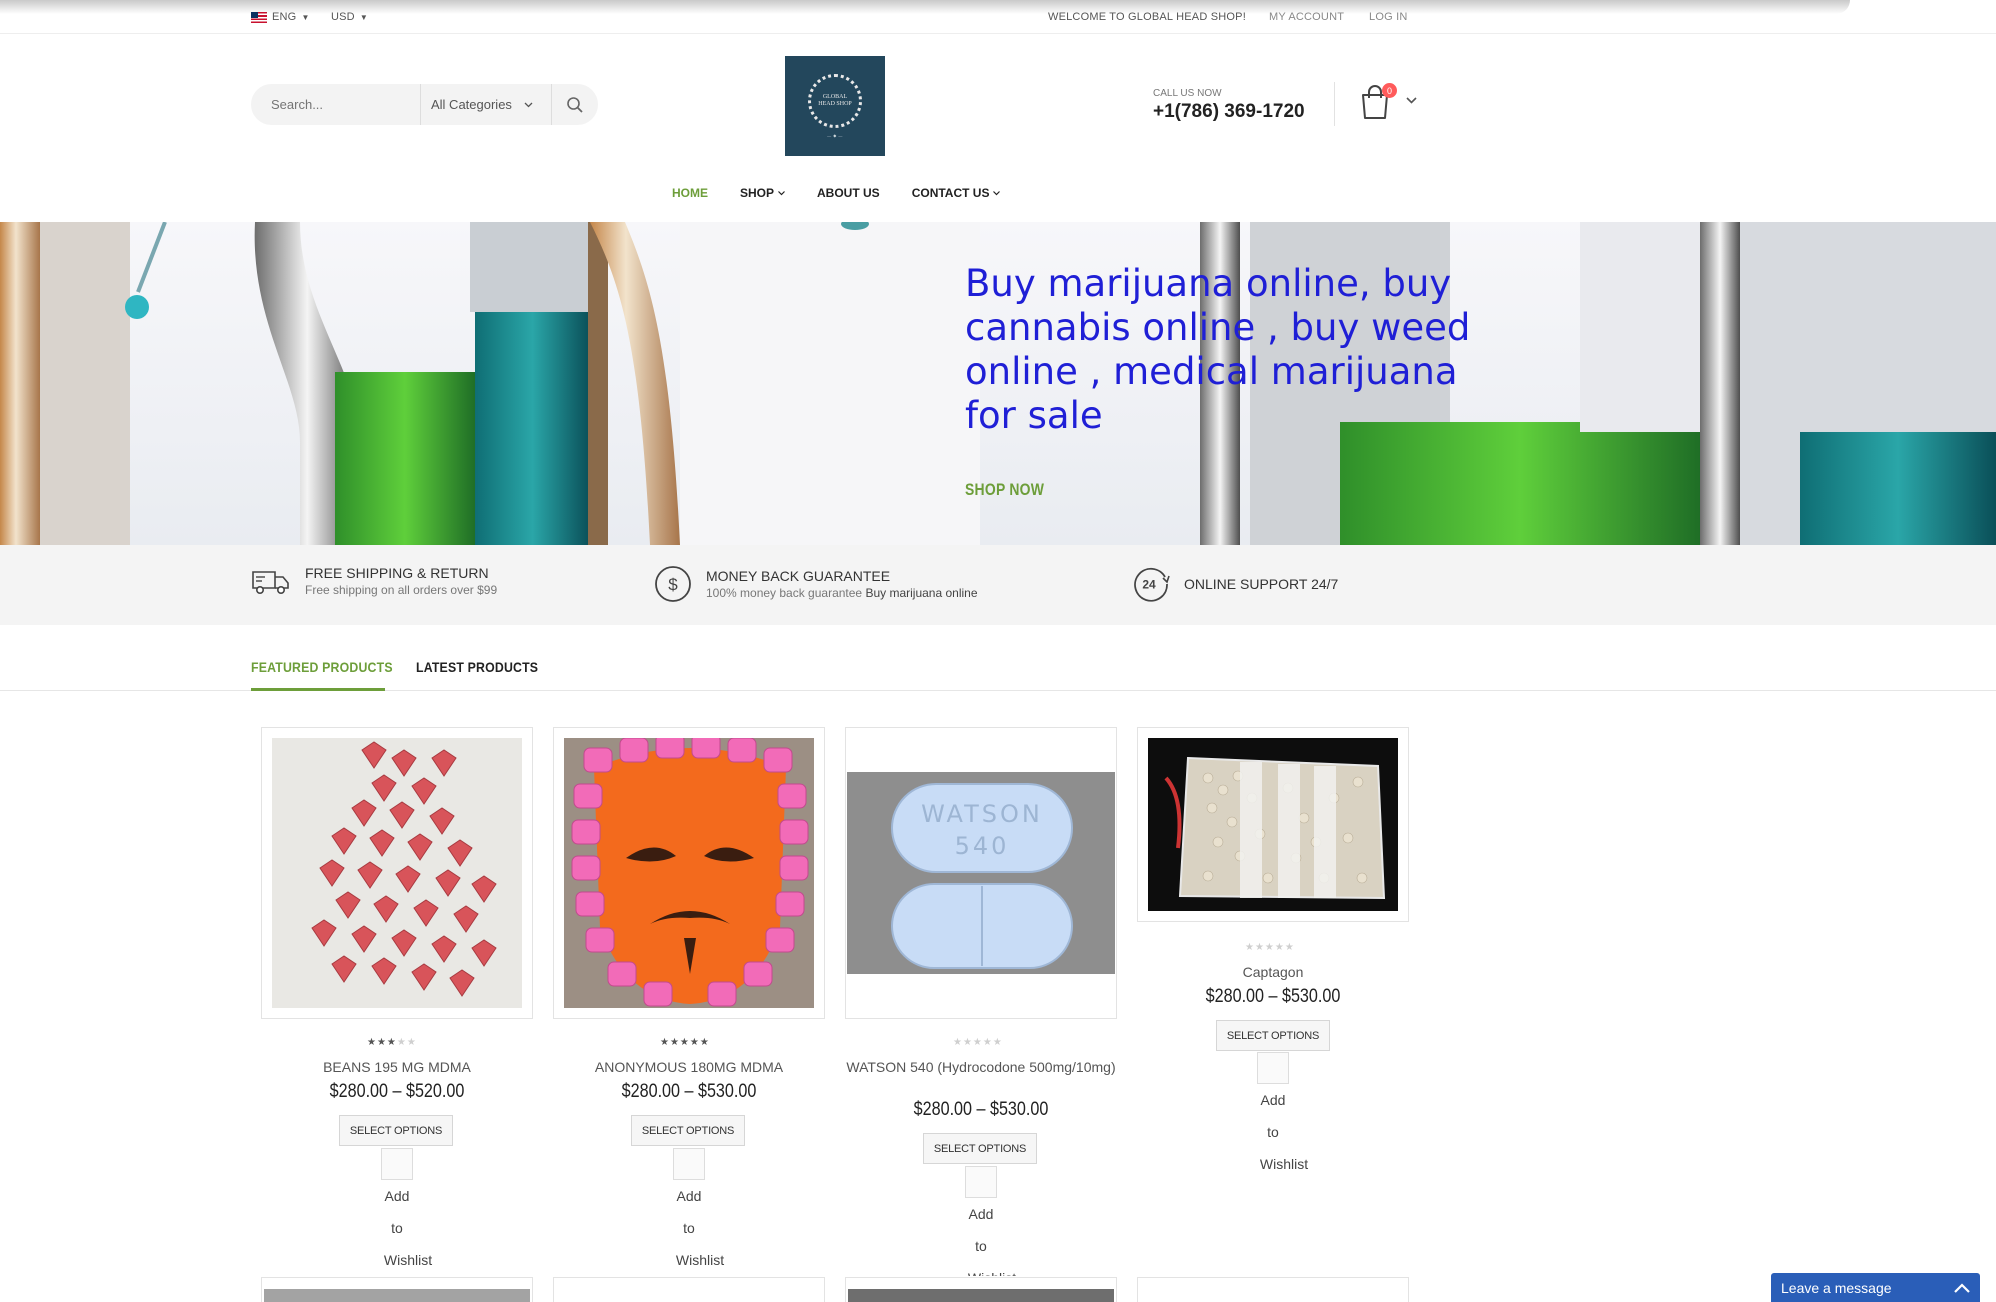  I want to click on nav-item-about-us: ABOUT US, so click(848, 193).